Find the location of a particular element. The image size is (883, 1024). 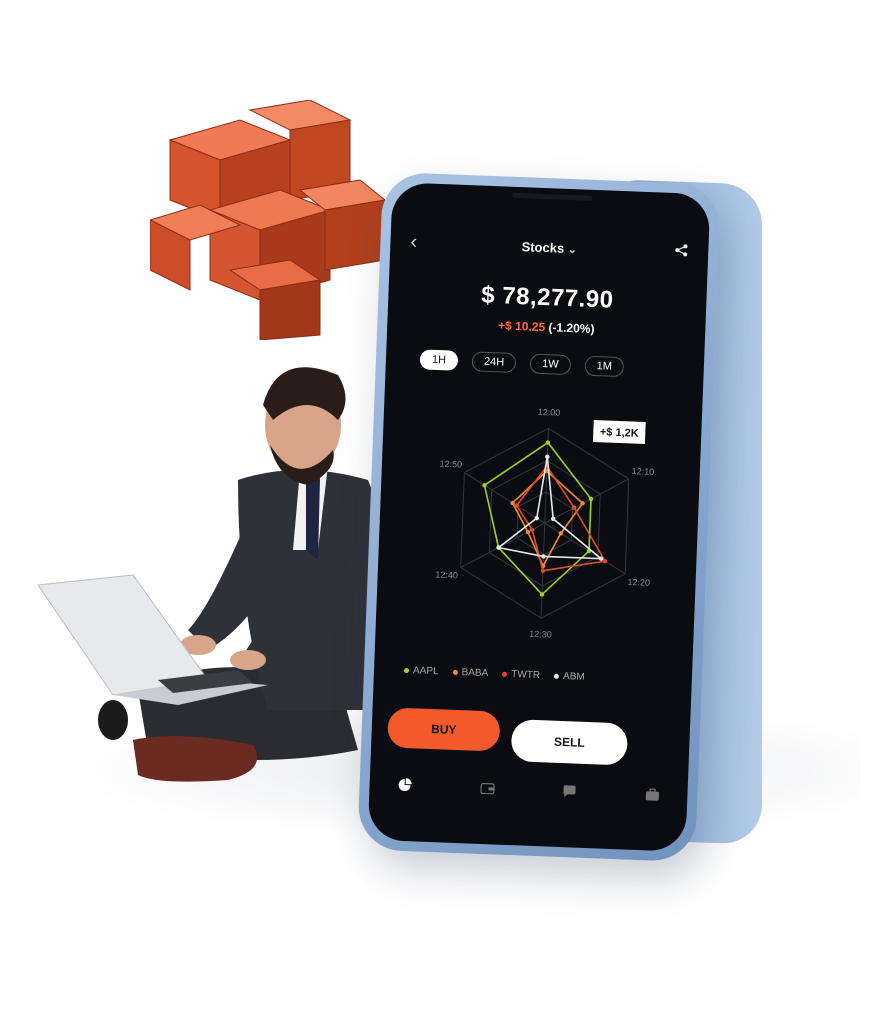

radar-point-twtr is located at coordinates (543, 570).